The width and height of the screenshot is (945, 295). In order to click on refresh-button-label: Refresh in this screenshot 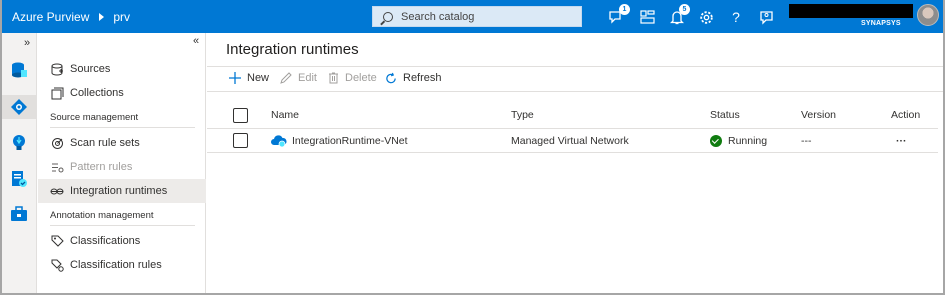, I will do `click(422, 78)`.